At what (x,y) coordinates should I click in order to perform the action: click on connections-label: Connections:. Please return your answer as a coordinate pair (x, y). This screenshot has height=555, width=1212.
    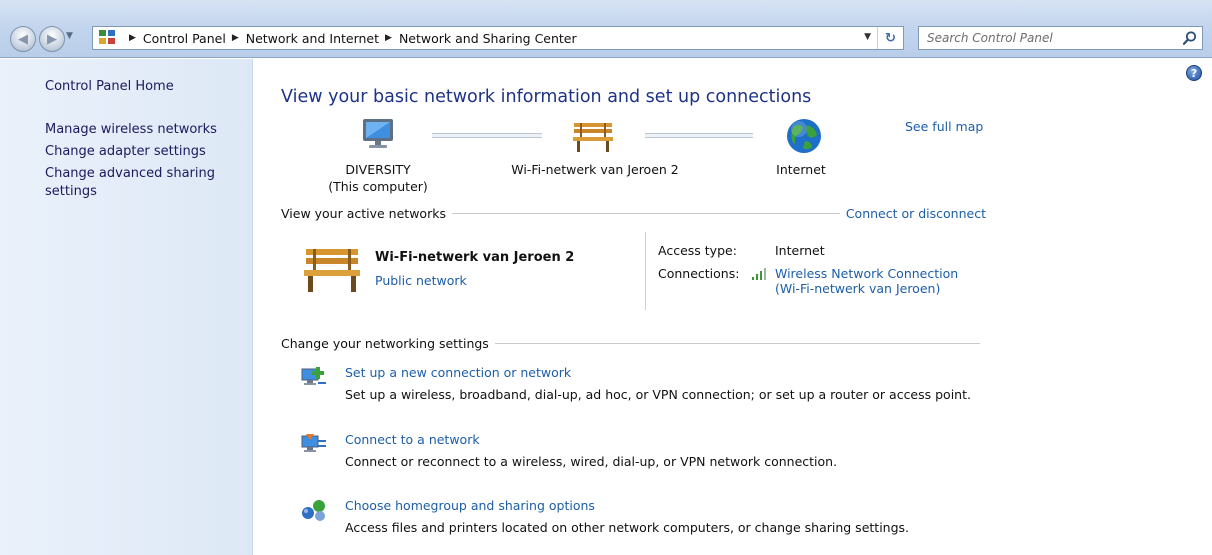
    Looking at the image, I should click on (699, 273).